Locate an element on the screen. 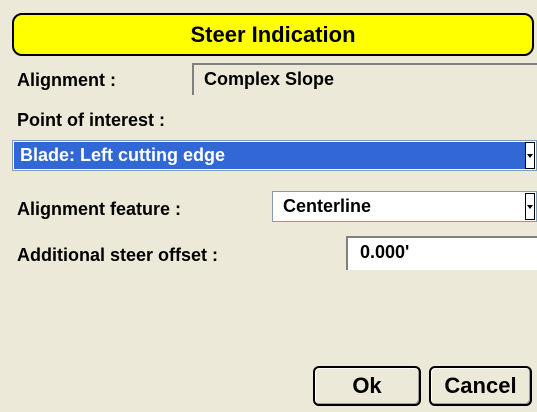  alignment-value: Complex Slope is located at coordinates (269, 79).